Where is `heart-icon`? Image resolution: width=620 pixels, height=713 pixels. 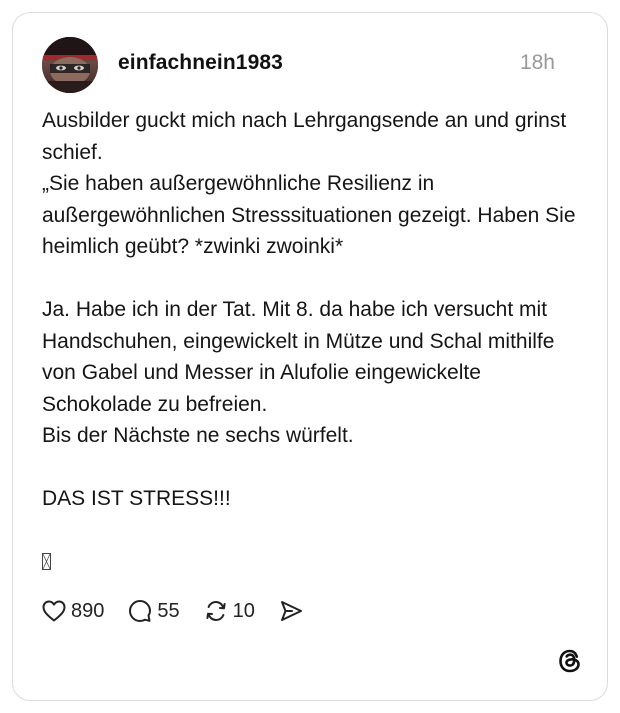 heart-icon is located at coordinates (54, 611).